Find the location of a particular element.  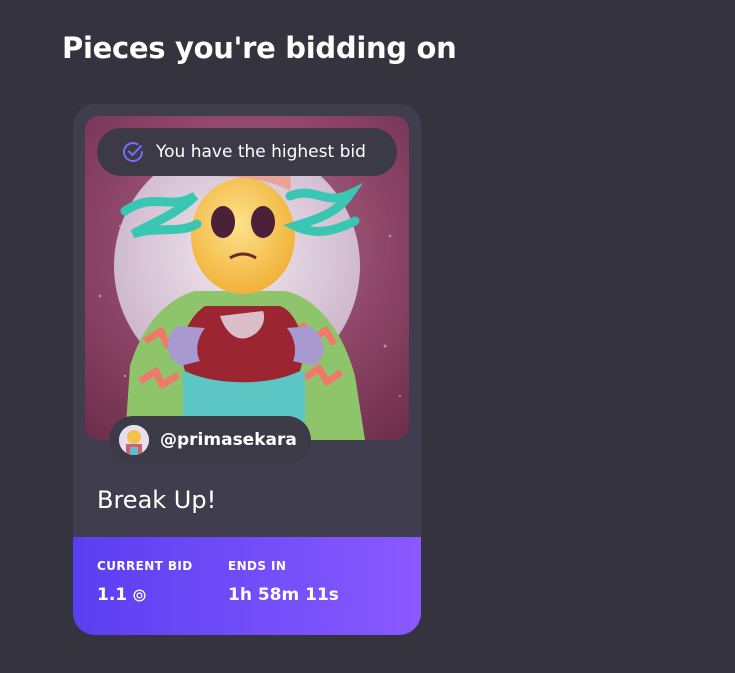

current-bid-stat: CURRENT BID 1.1 is located at coordinates (145, 582).